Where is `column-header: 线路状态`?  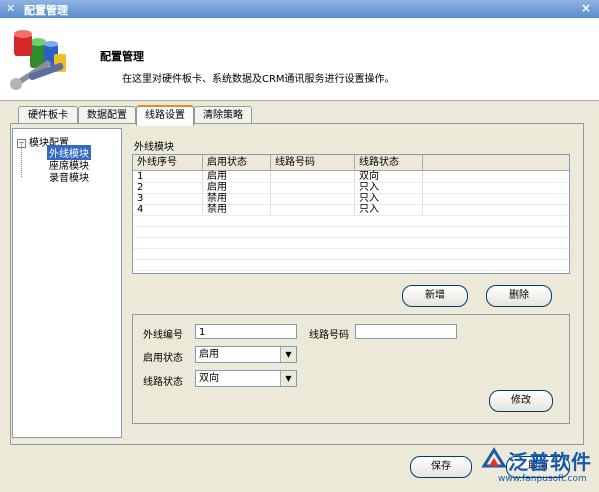
column-header: 线路状态 is located at coordinates (389, 162).